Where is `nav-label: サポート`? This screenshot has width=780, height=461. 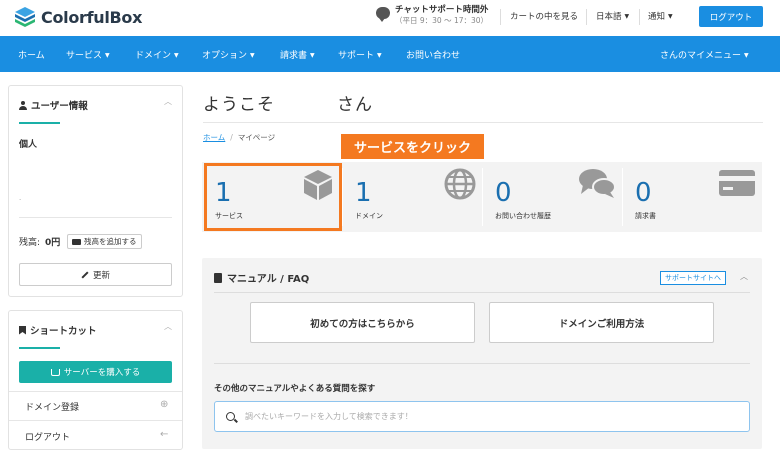 nav-label: サポート is located at coordinates (356, 56).